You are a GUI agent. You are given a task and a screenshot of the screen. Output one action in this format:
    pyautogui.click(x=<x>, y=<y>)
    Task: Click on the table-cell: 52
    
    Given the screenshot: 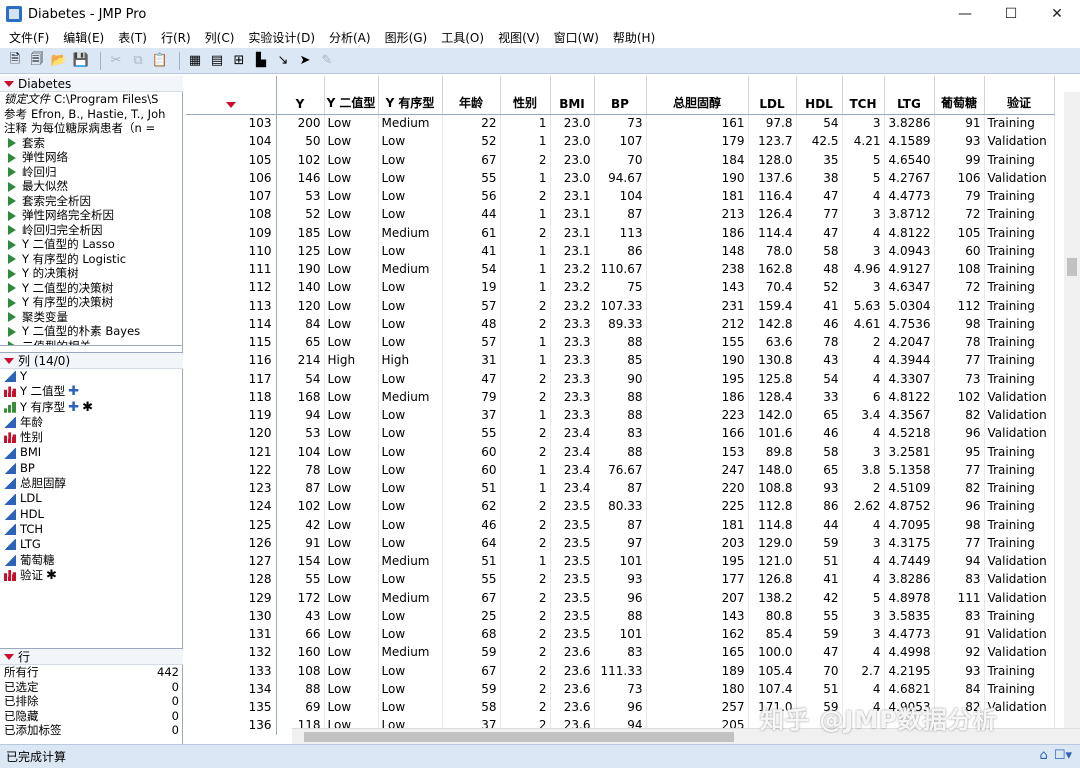 What is the action you would take?
    pyautogui.click(x=300, y=214)
    